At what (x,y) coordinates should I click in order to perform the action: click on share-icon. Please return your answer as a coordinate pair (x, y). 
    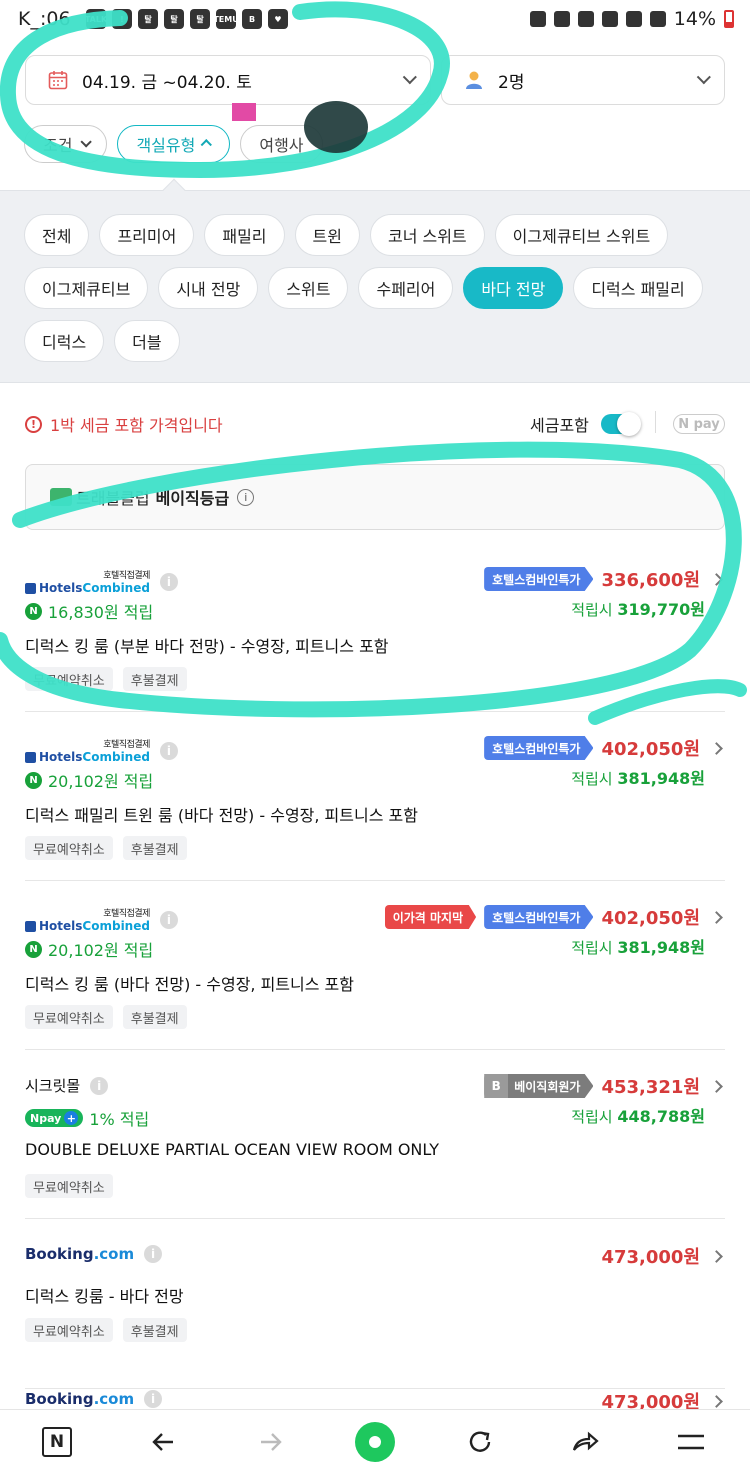
    Looking at the image, I should click on (585, 1442).